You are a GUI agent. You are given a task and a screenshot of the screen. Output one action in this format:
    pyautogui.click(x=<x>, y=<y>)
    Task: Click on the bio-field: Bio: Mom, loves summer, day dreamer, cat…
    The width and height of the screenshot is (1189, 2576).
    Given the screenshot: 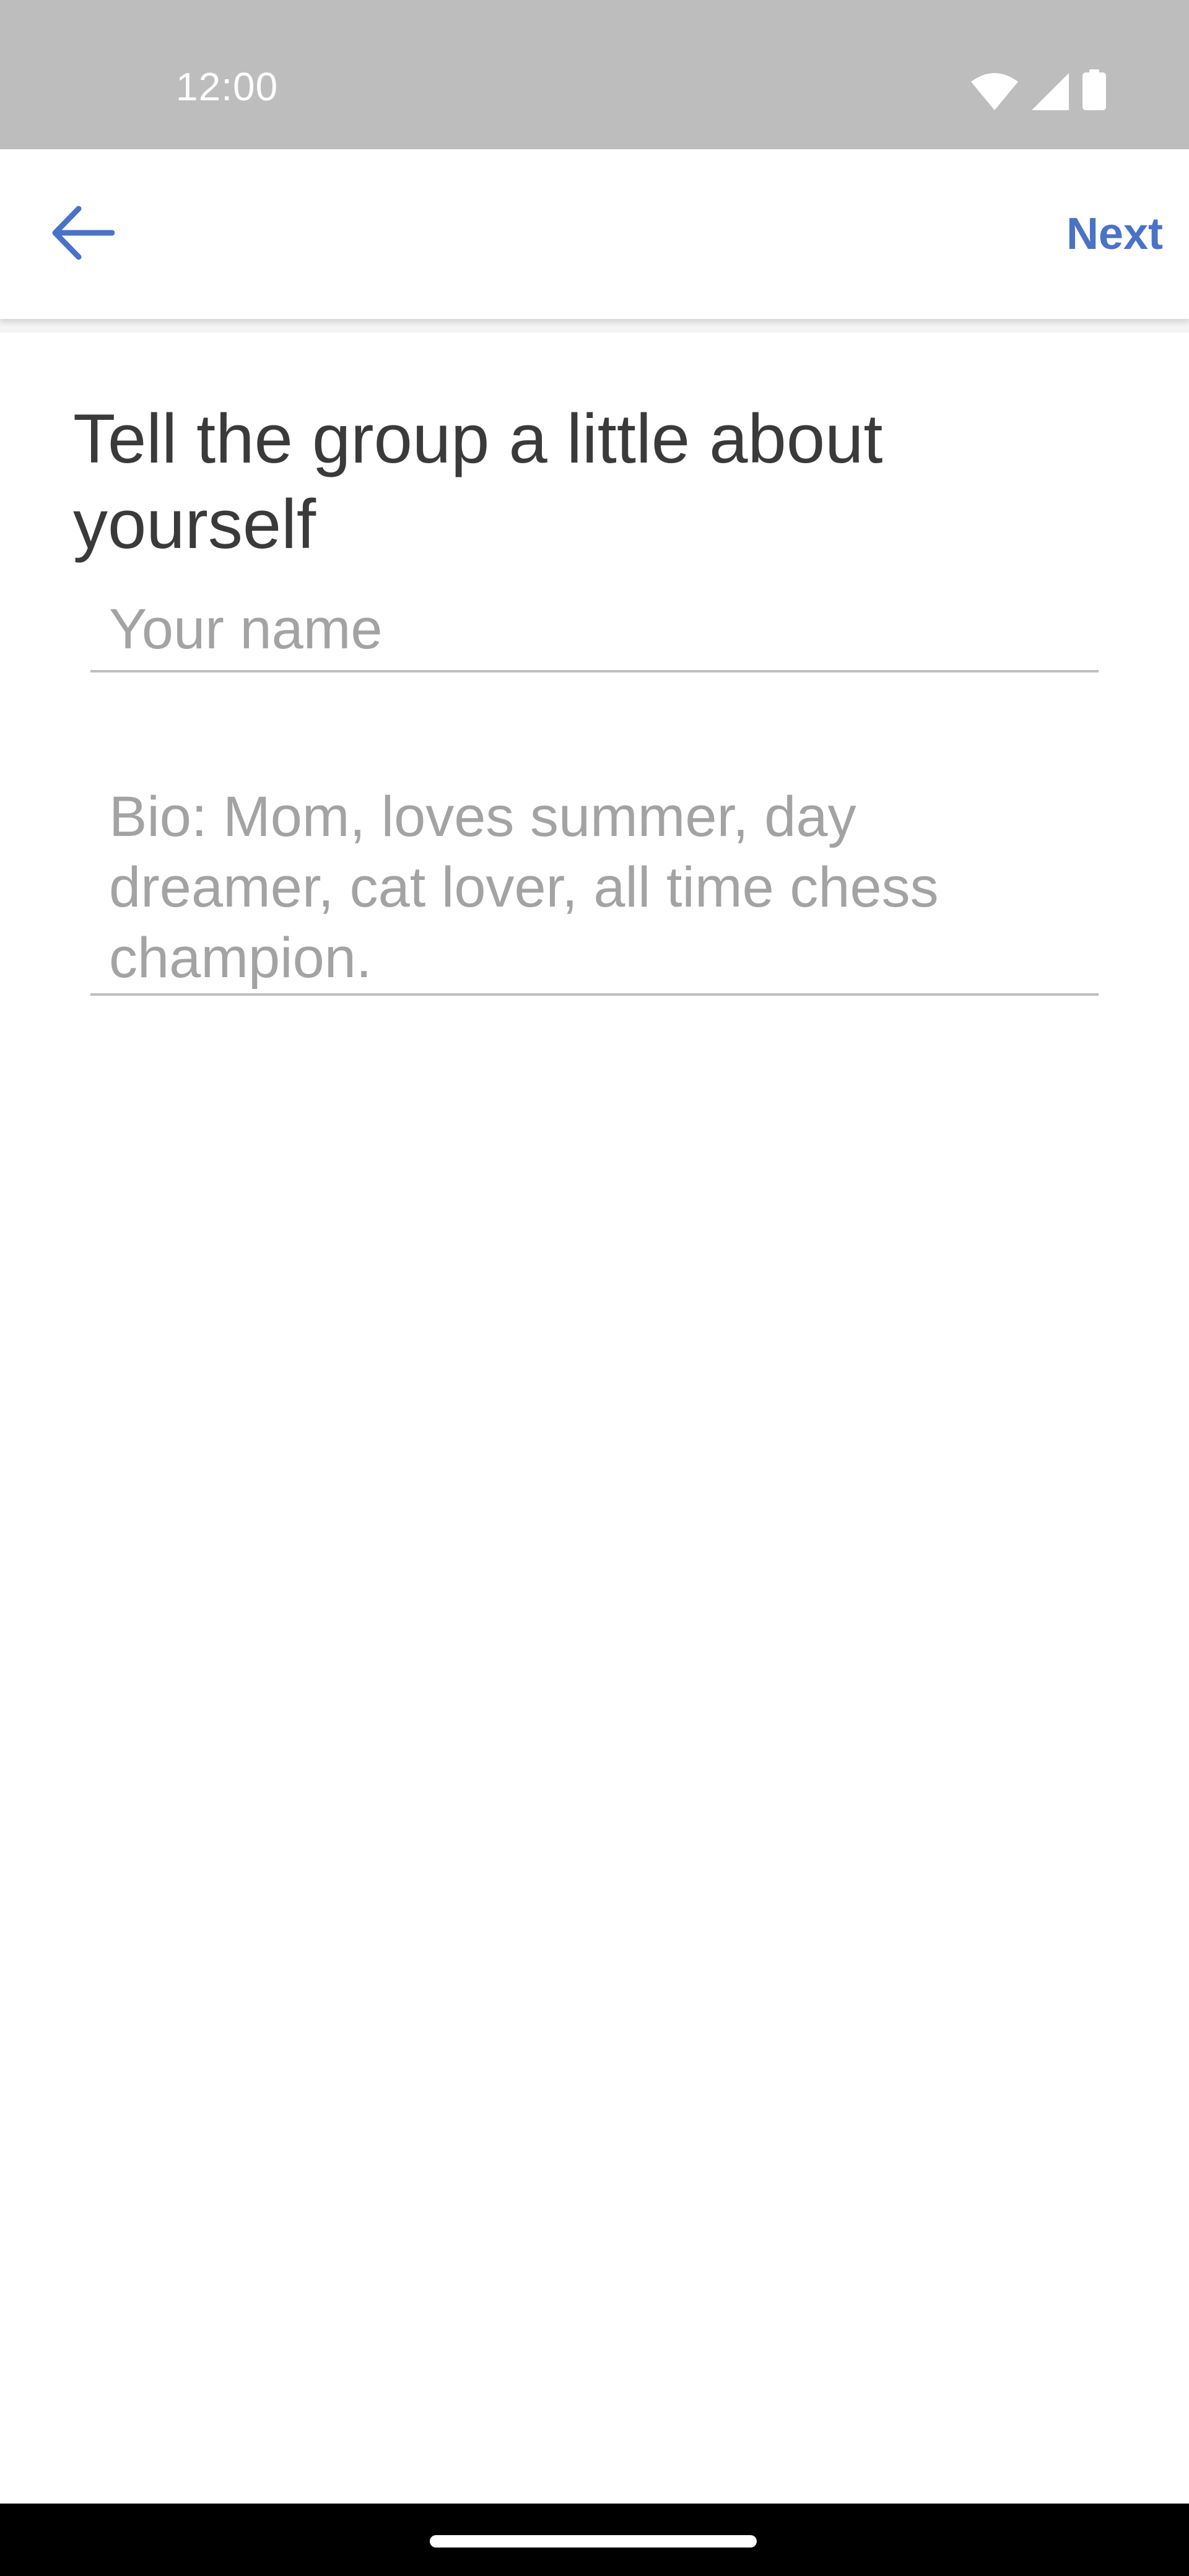 What is the action you would take?
    pyautogui.click(x=594, y=882)
    